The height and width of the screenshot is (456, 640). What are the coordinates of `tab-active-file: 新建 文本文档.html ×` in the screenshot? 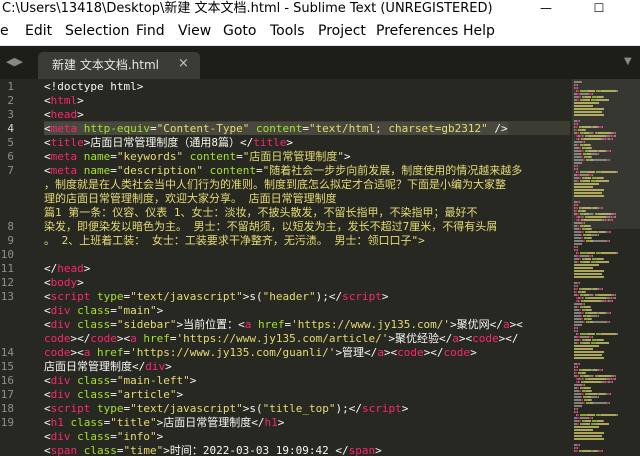 It's located at (119, 65).